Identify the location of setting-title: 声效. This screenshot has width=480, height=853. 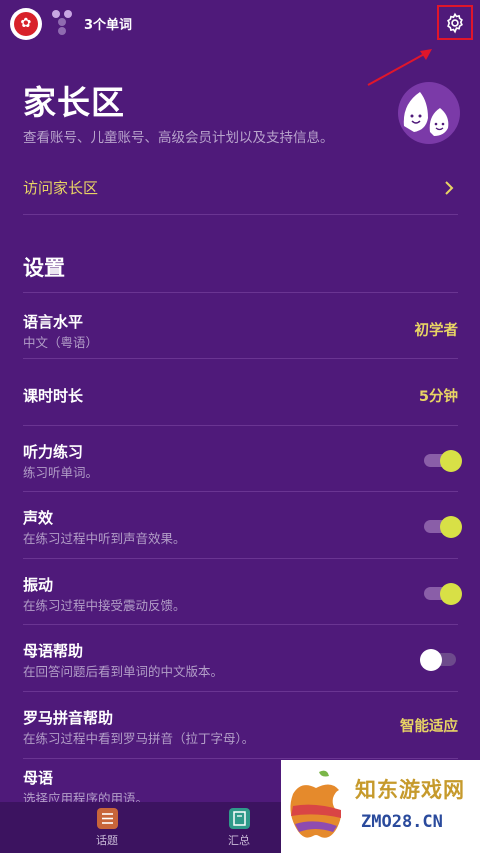
(38, 518).